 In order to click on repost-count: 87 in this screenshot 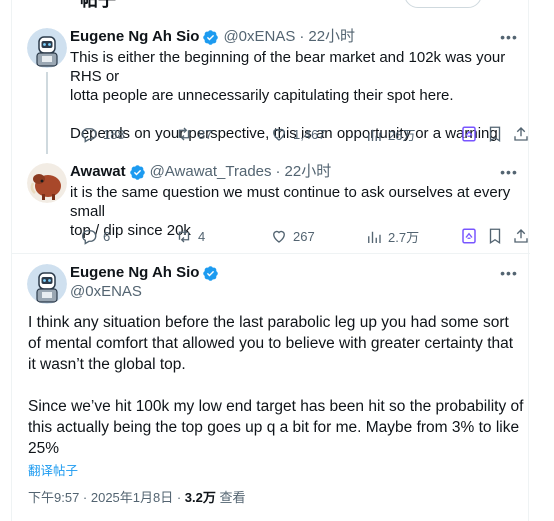, I will do `click(205, 134)`.